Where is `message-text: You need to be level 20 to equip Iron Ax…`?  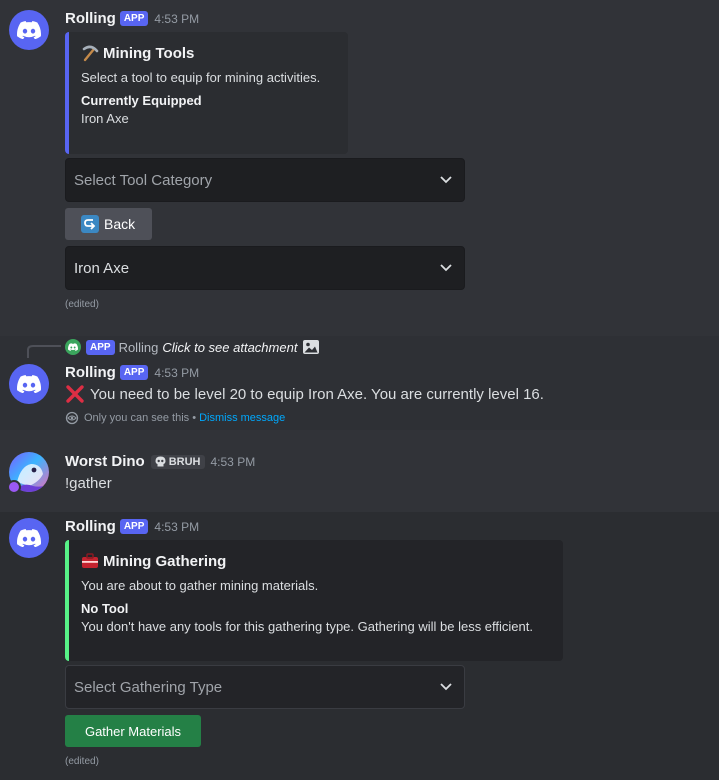
message-text: You need to be level 20 to equip Iron Ax… is located at coordinates (317, 394).